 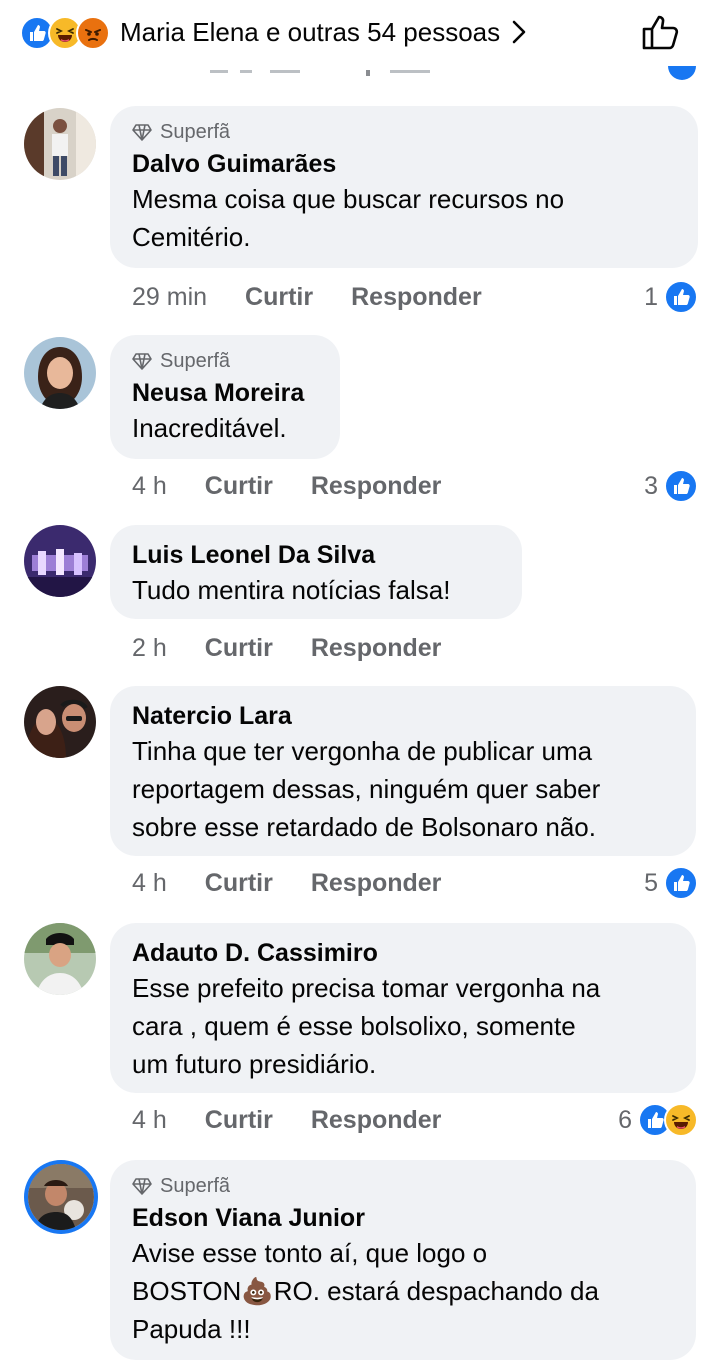 What do you see at coordinates (625, 1119) in the screenshot?
I see `reaction-count-value: 6` at bounding box center [625, 1119].